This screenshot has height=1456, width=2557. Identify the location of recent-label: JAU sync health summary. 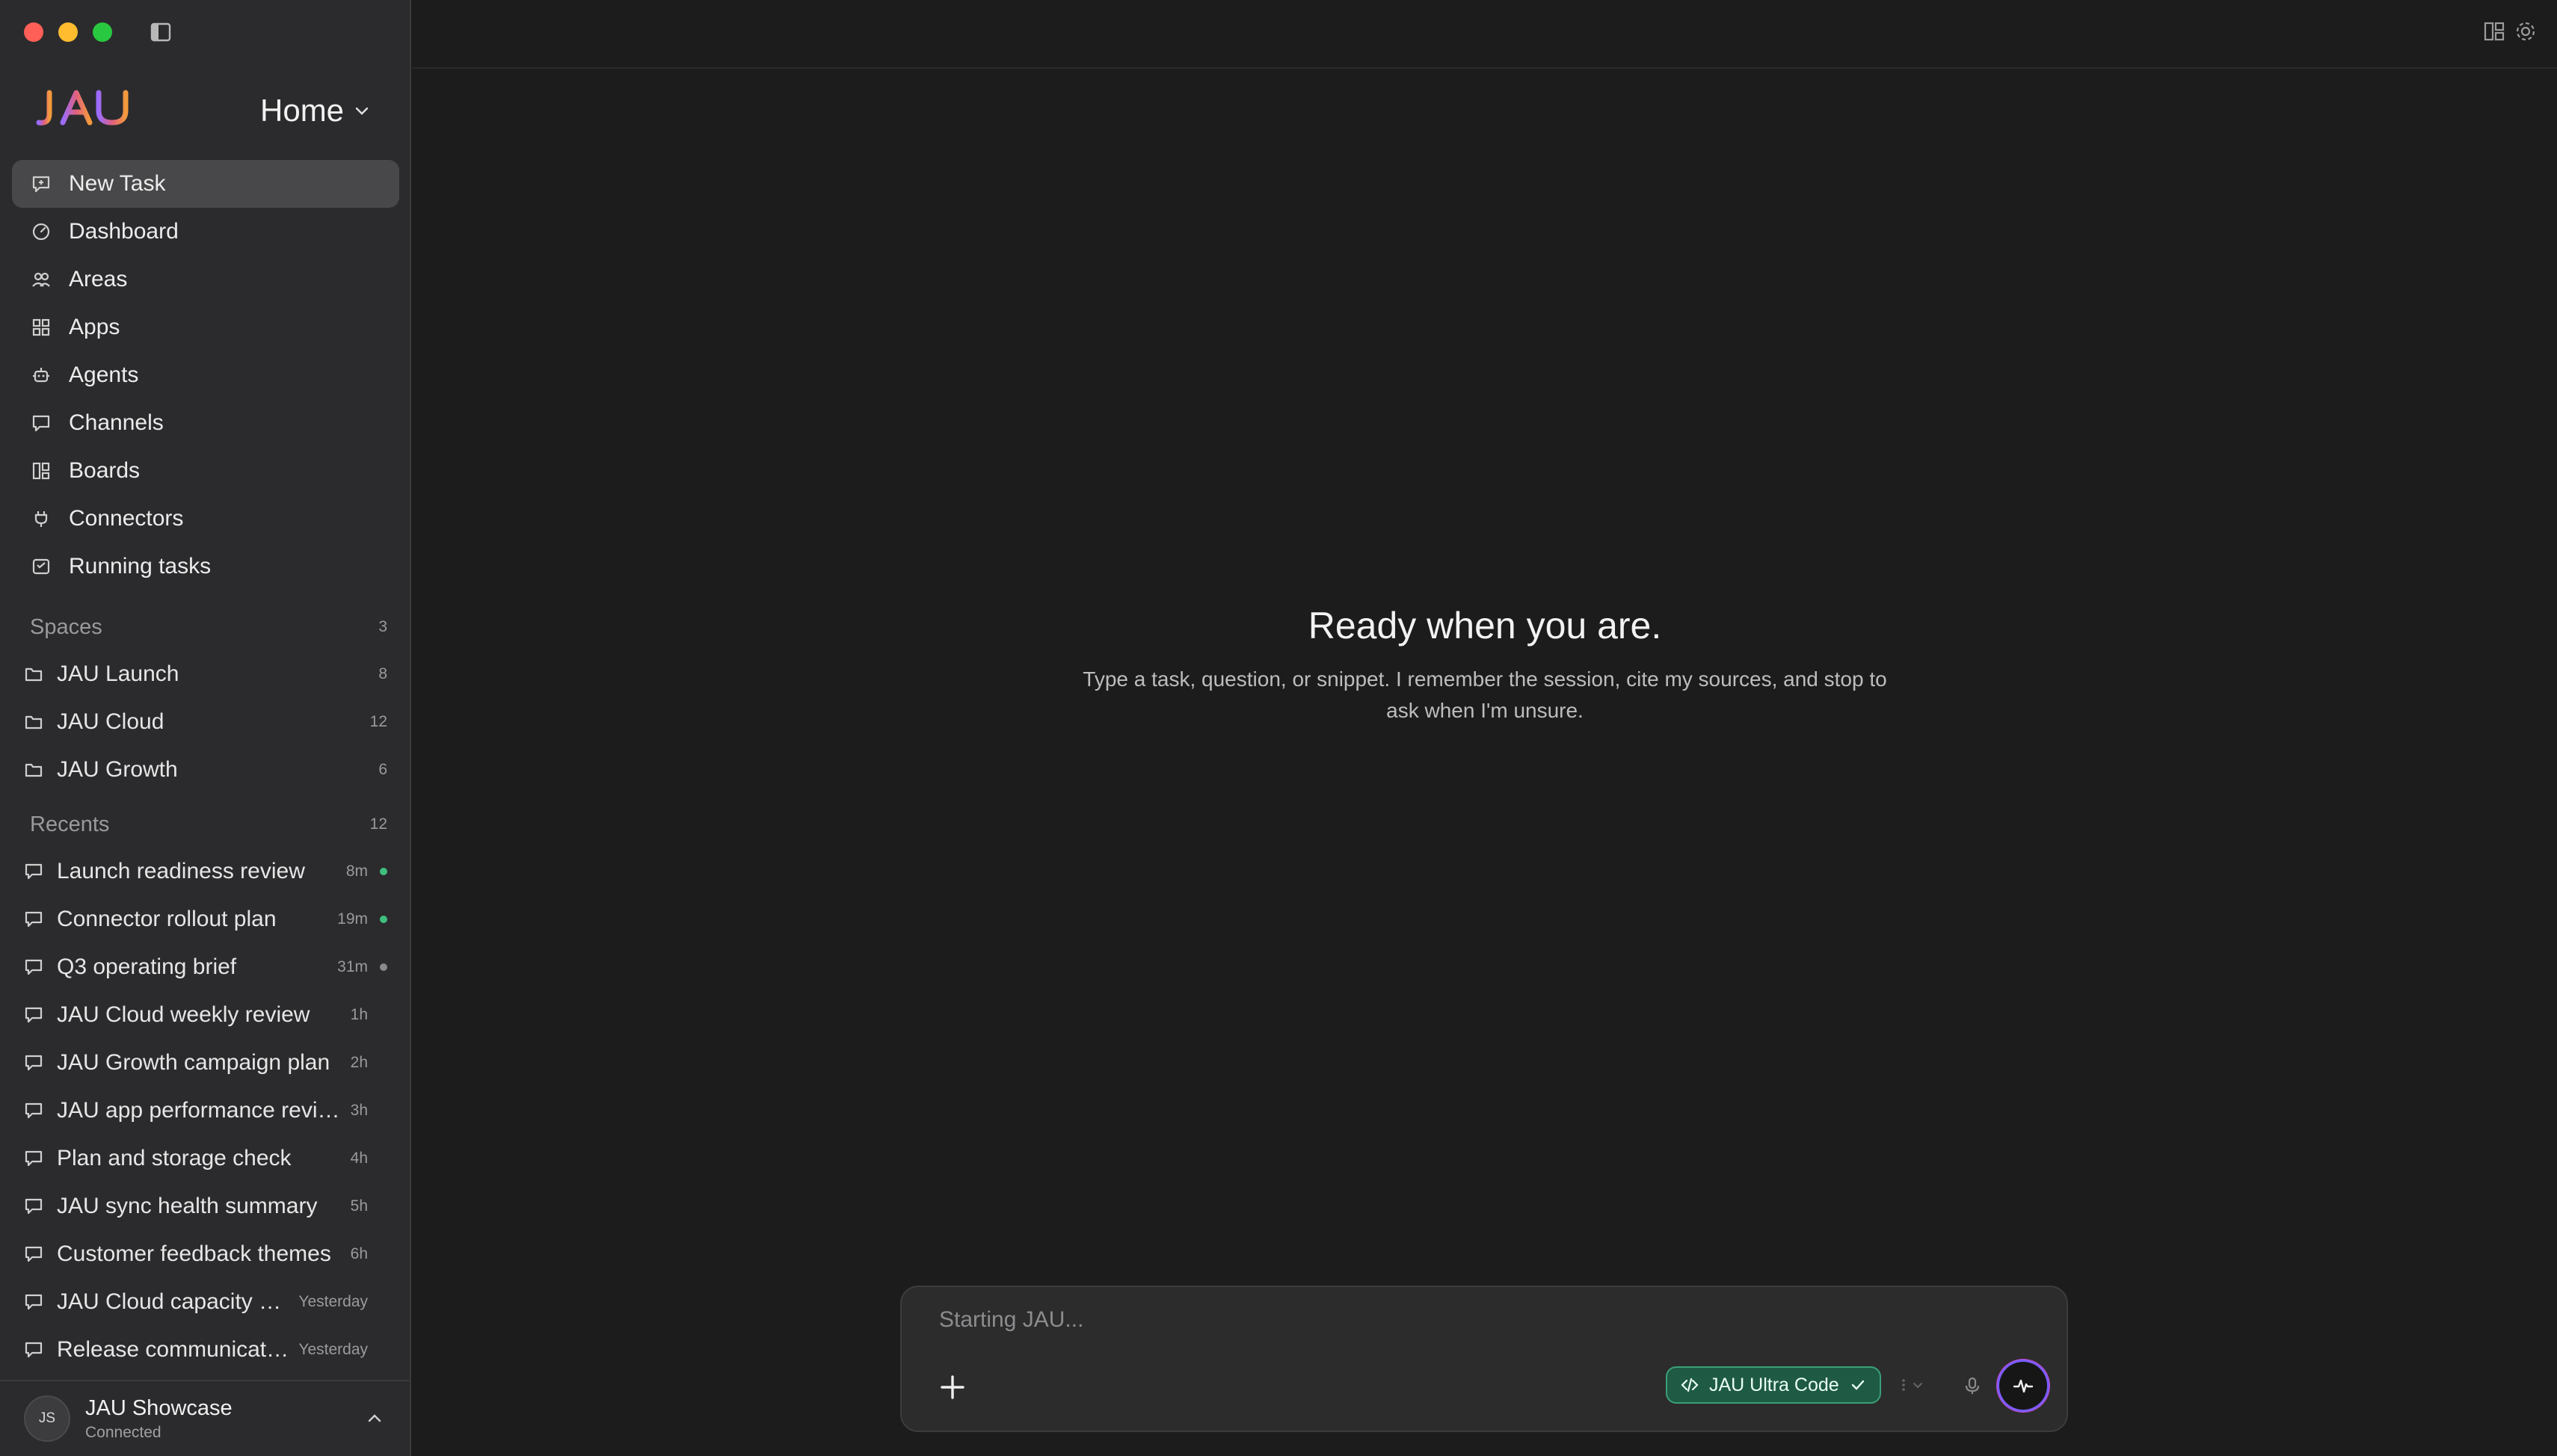
(187, 1206).